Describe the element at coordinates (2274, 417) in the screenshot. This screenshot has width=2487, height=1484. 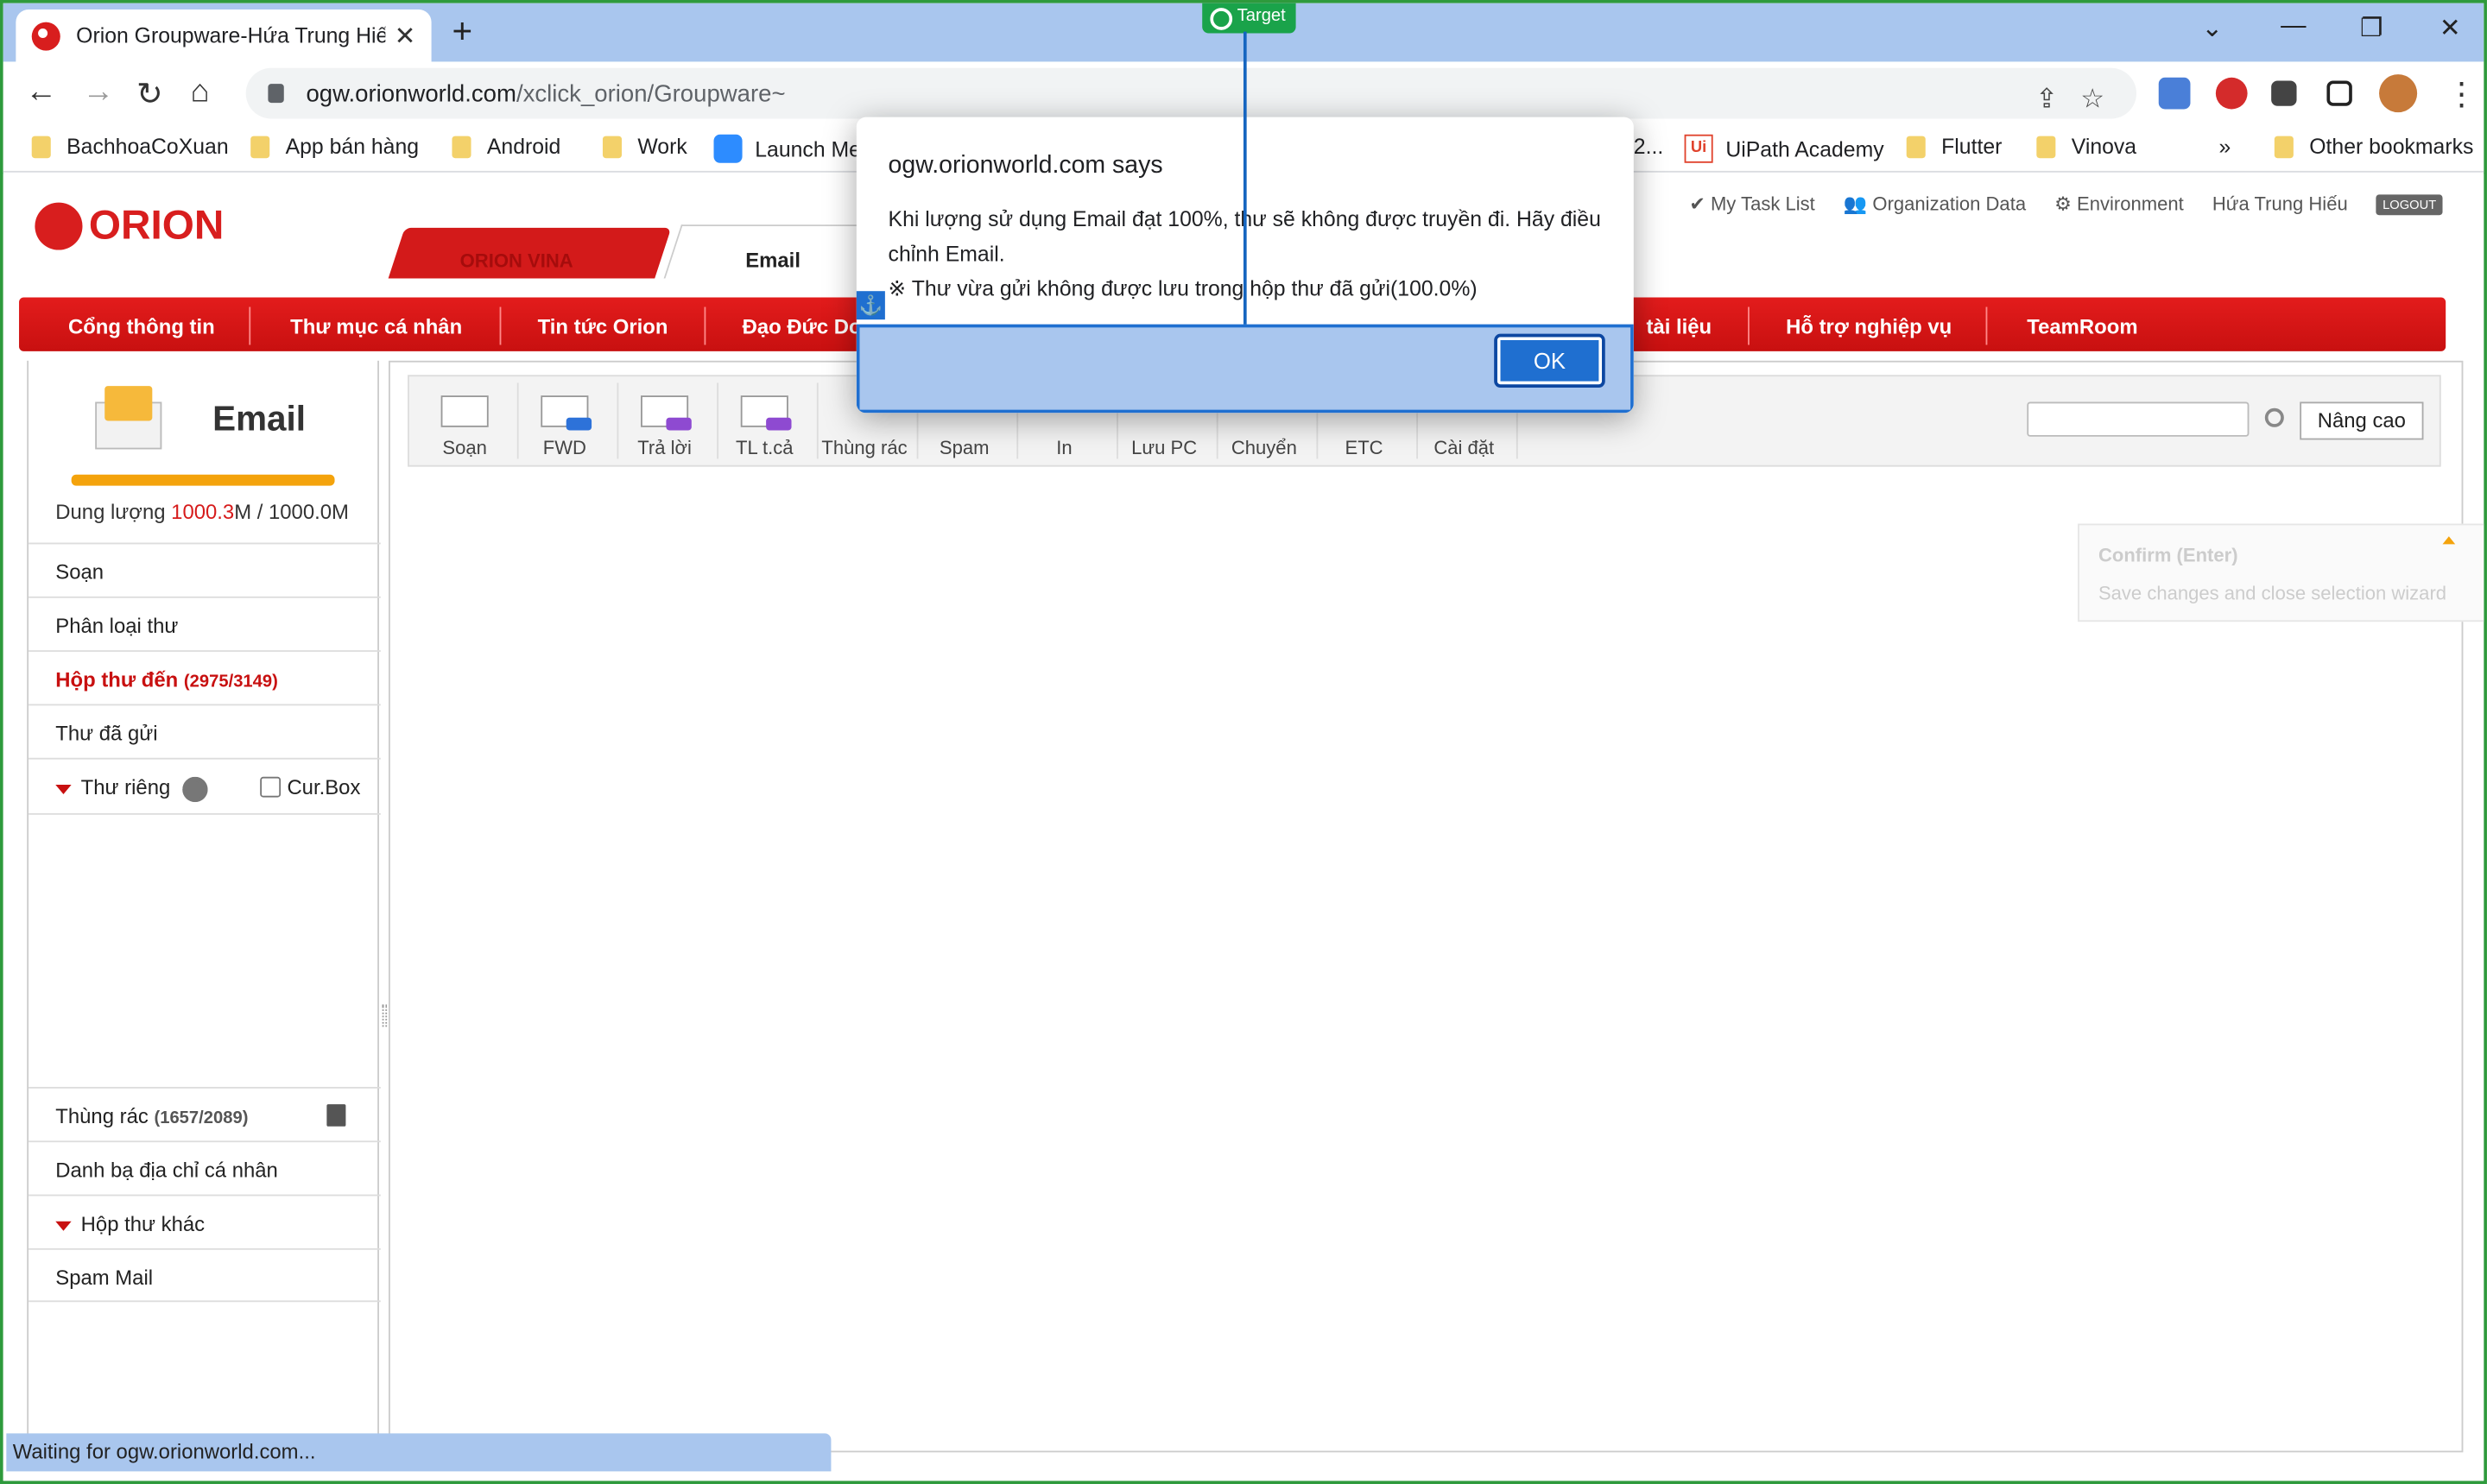
I see `search-icon` at that location.